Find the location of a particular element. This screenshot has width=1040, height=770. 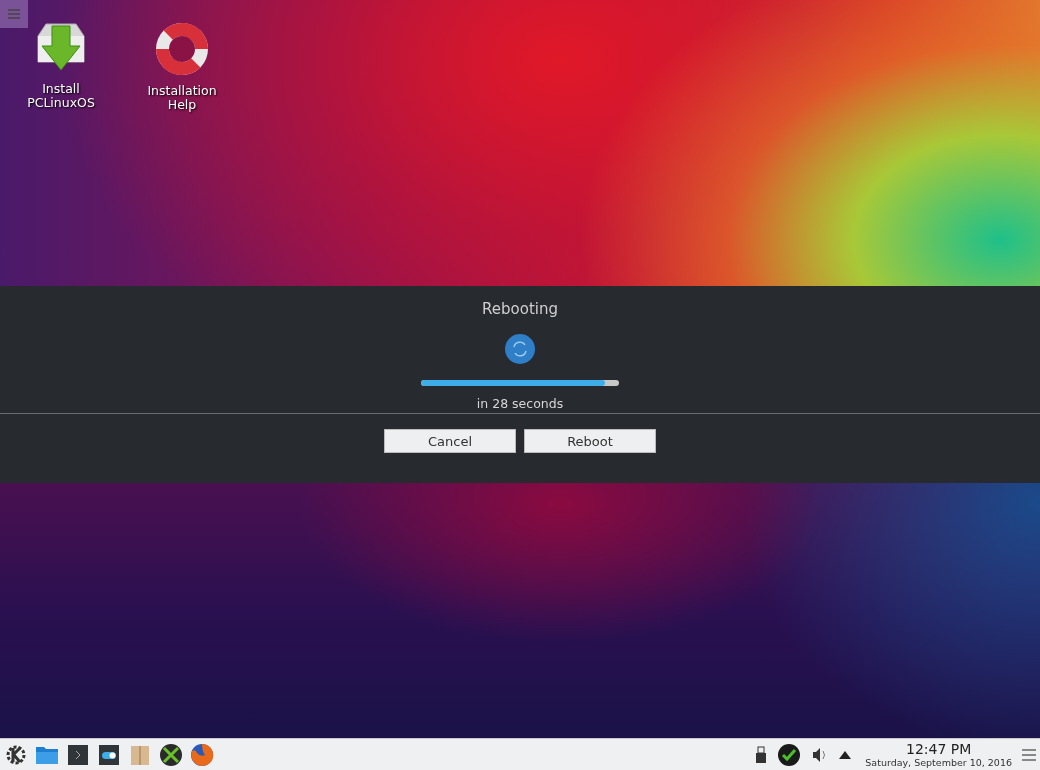

toggle-icon is located at coordinates (109, 754).